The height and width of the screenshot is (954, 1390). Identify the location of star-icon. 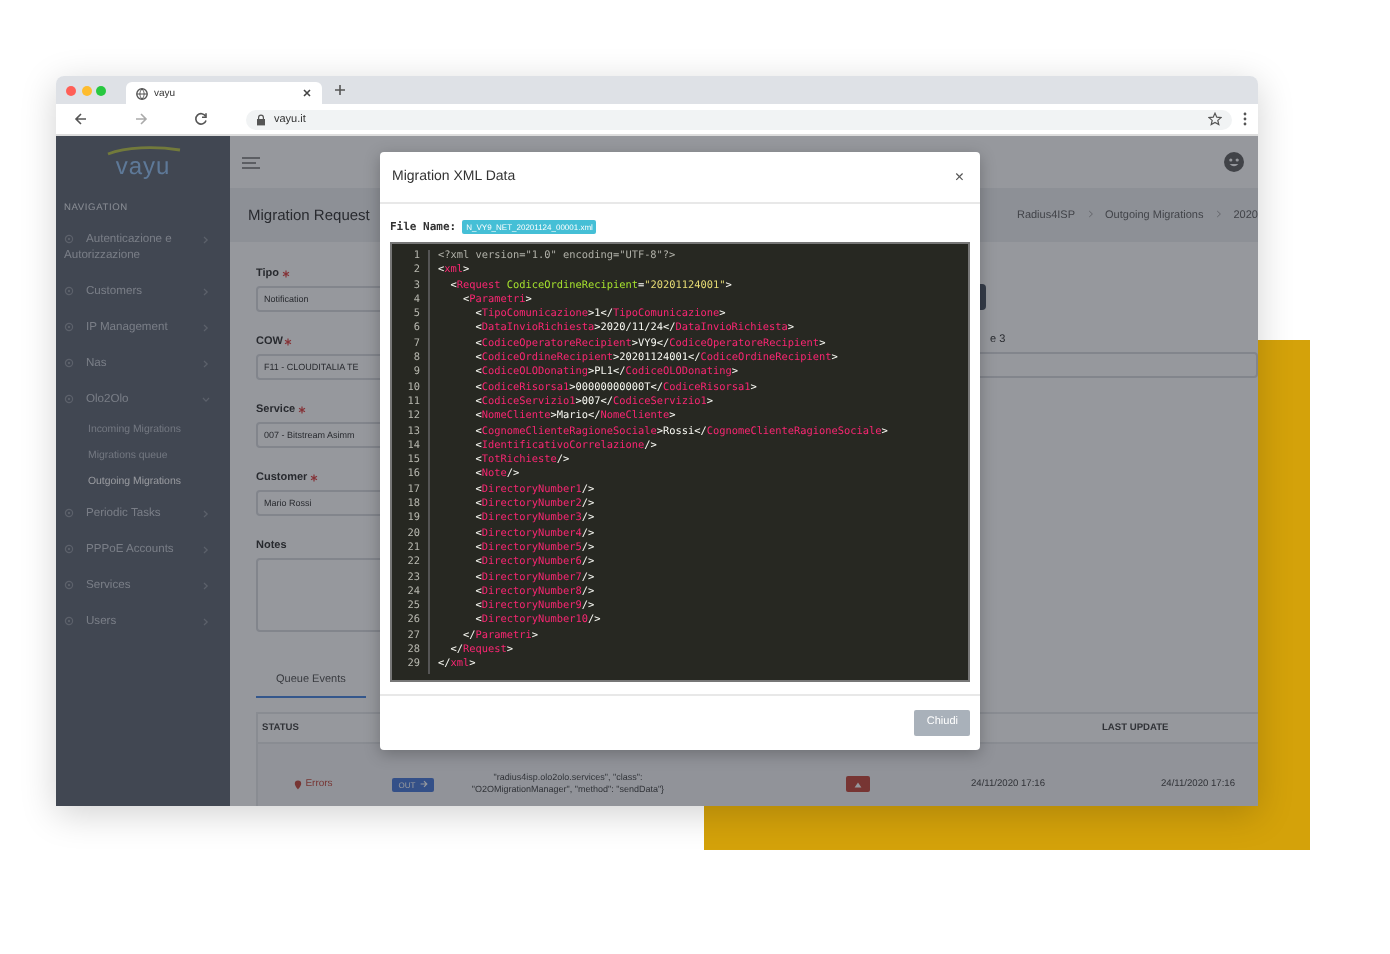
(1215, 119).